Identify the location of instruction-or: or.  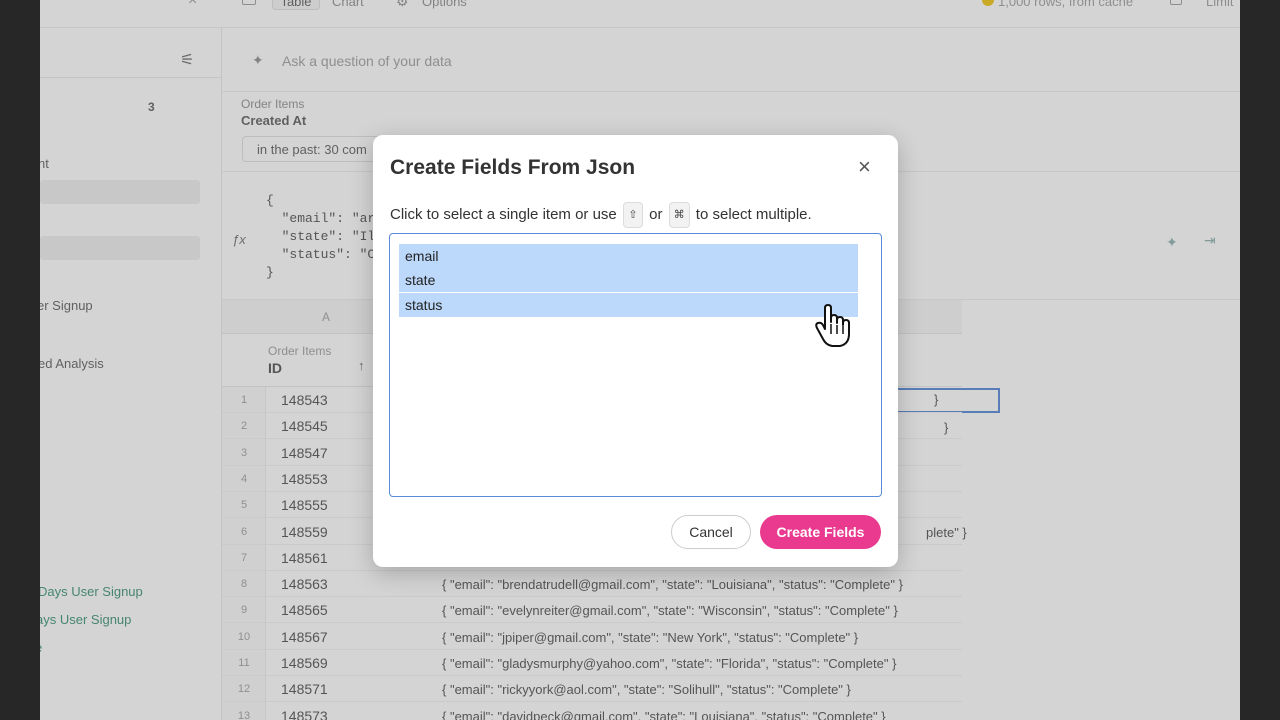
(656, 214).